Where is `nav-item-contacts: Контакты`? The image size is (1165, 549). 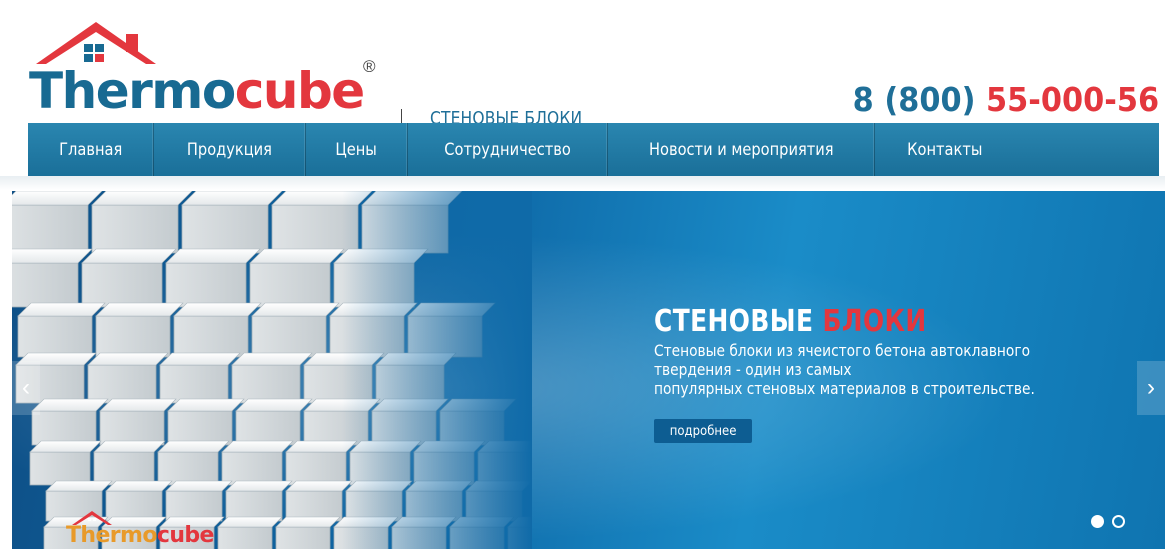
nav-item-contacts: Контакты is located at coordinates (945, 149).